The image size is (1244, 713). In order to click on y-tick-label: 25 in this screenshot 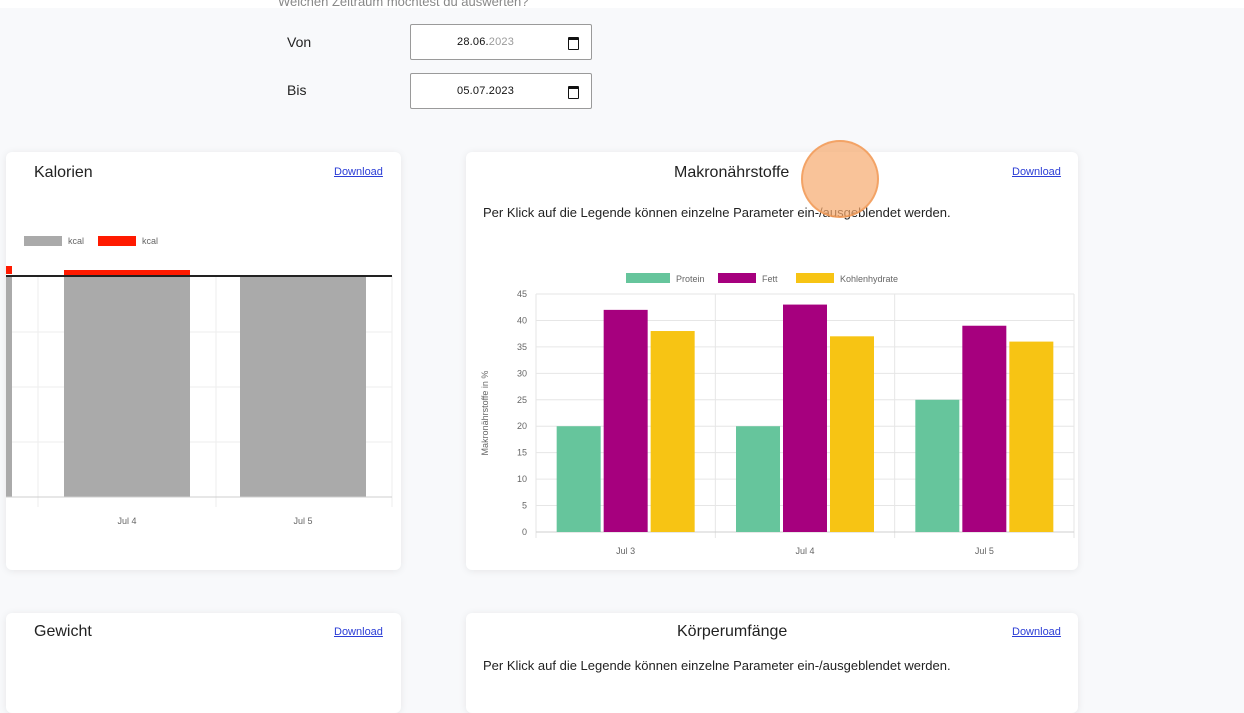, I will do `click(522, 400)`.